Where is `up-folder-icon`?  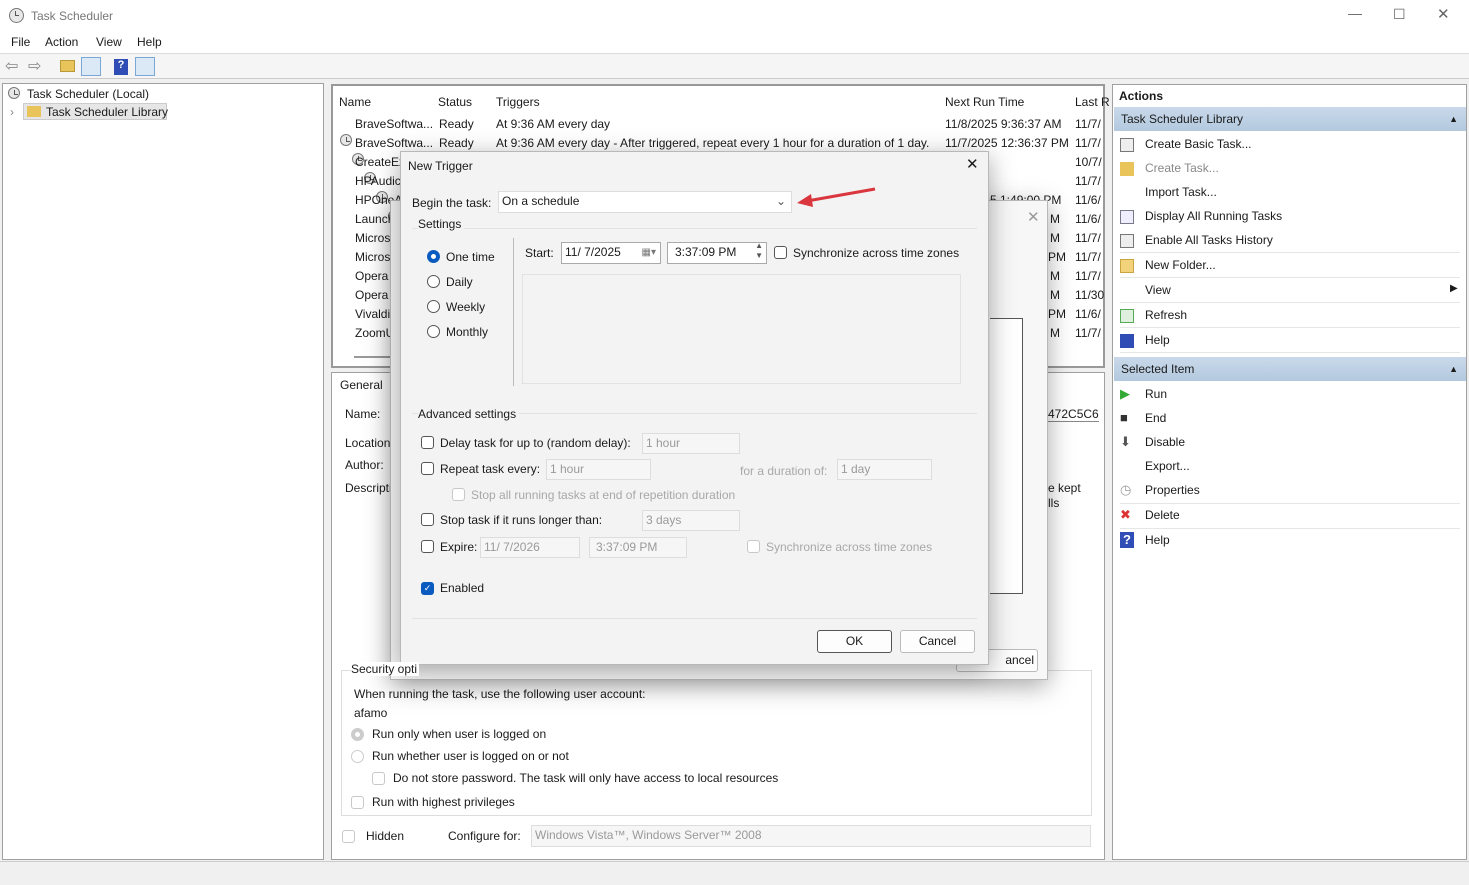
up-folder-icon is located at coordinates (67, 66).